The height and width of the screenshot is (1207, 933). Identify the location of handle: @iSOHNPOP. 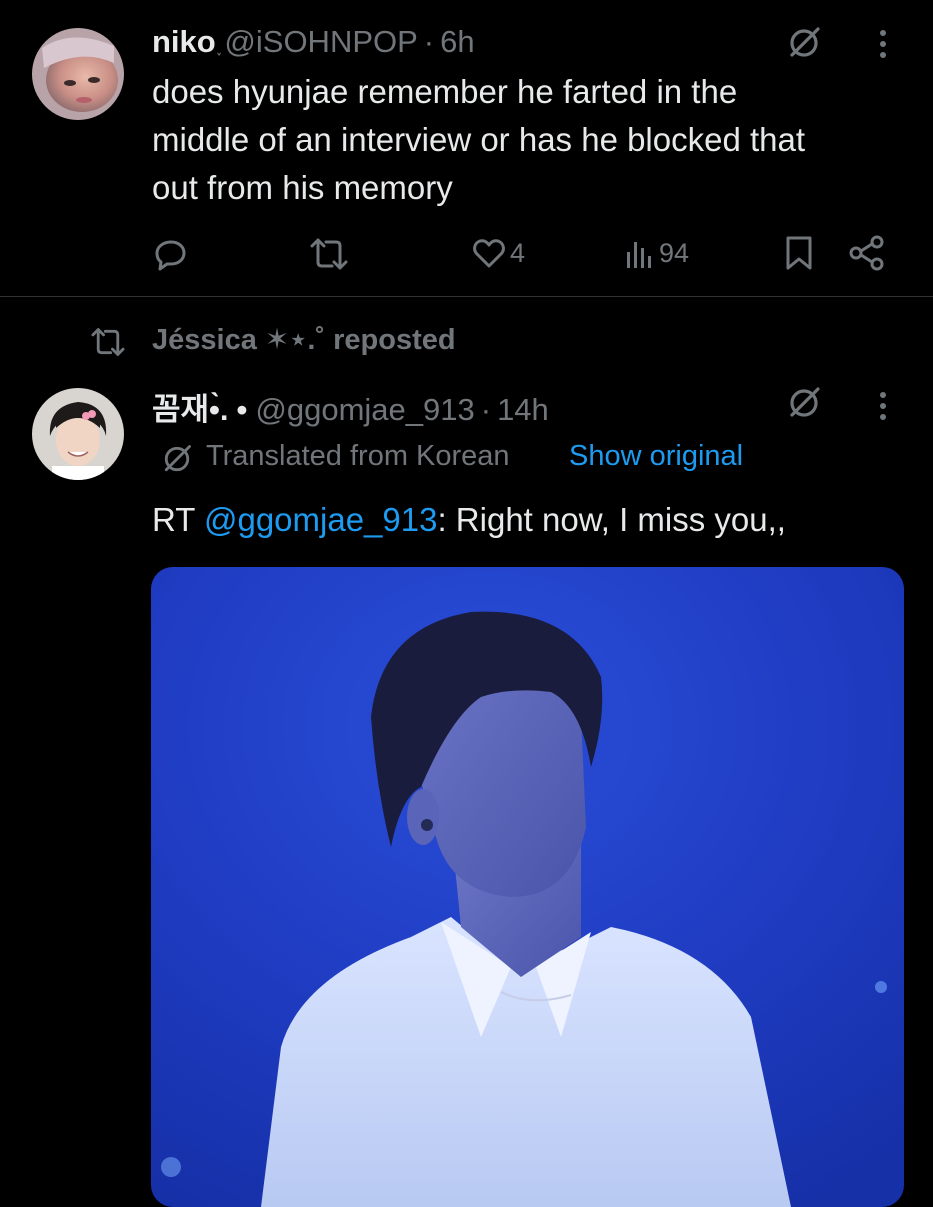
(320, 42).